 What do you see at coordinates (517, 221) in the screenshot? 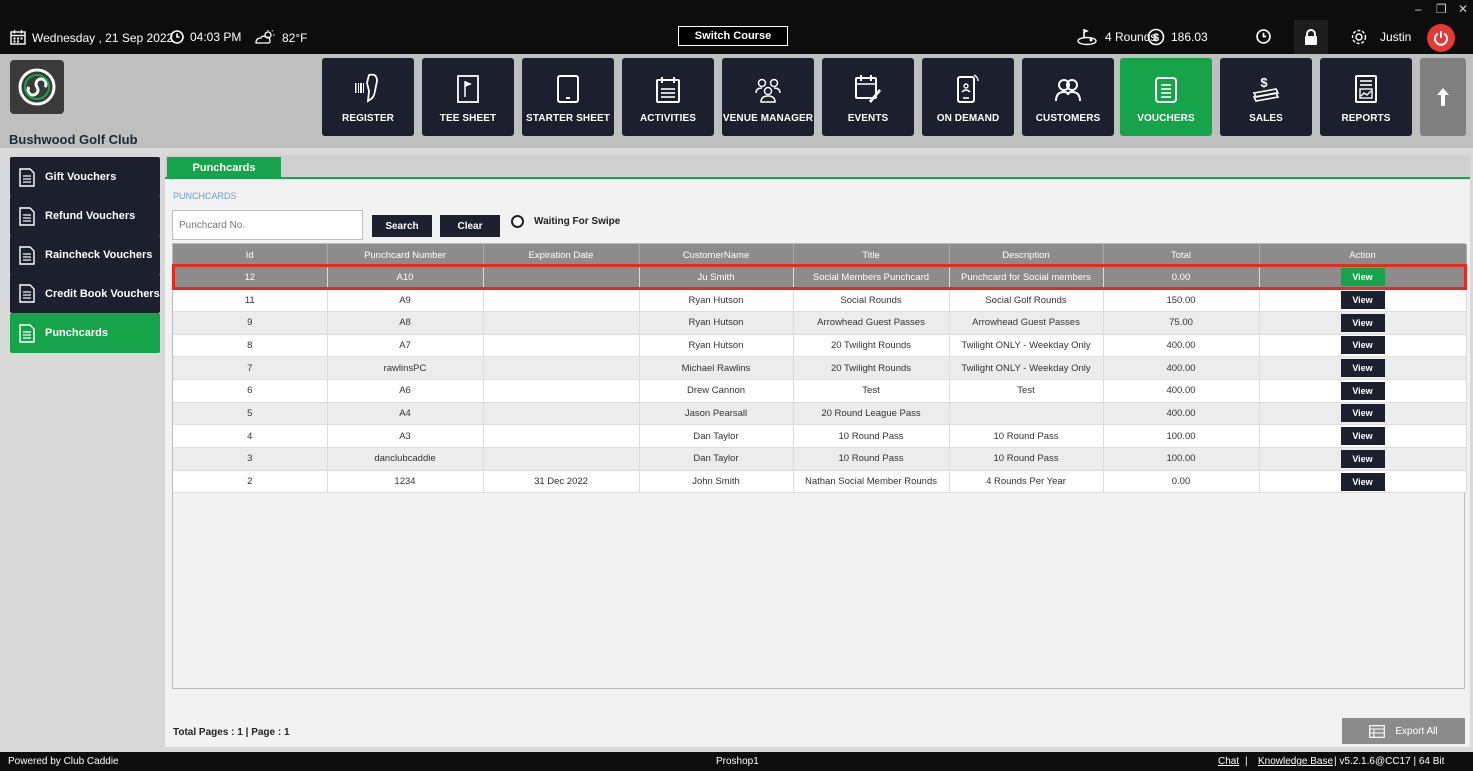
I see `swipe-radio` at bounding box center [517, 221].